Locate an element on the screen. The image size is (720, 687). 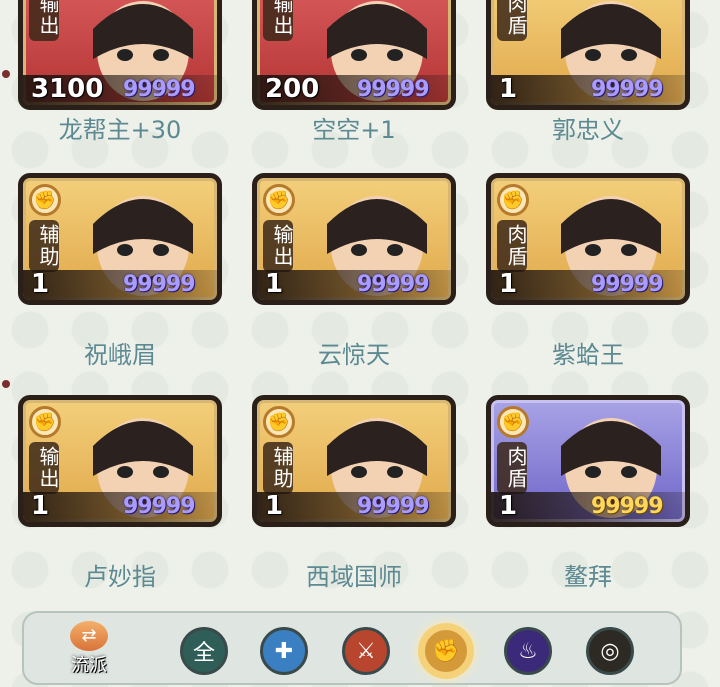
school-filter-button: ⇄ 流派 is located at coordinates (89, 651).